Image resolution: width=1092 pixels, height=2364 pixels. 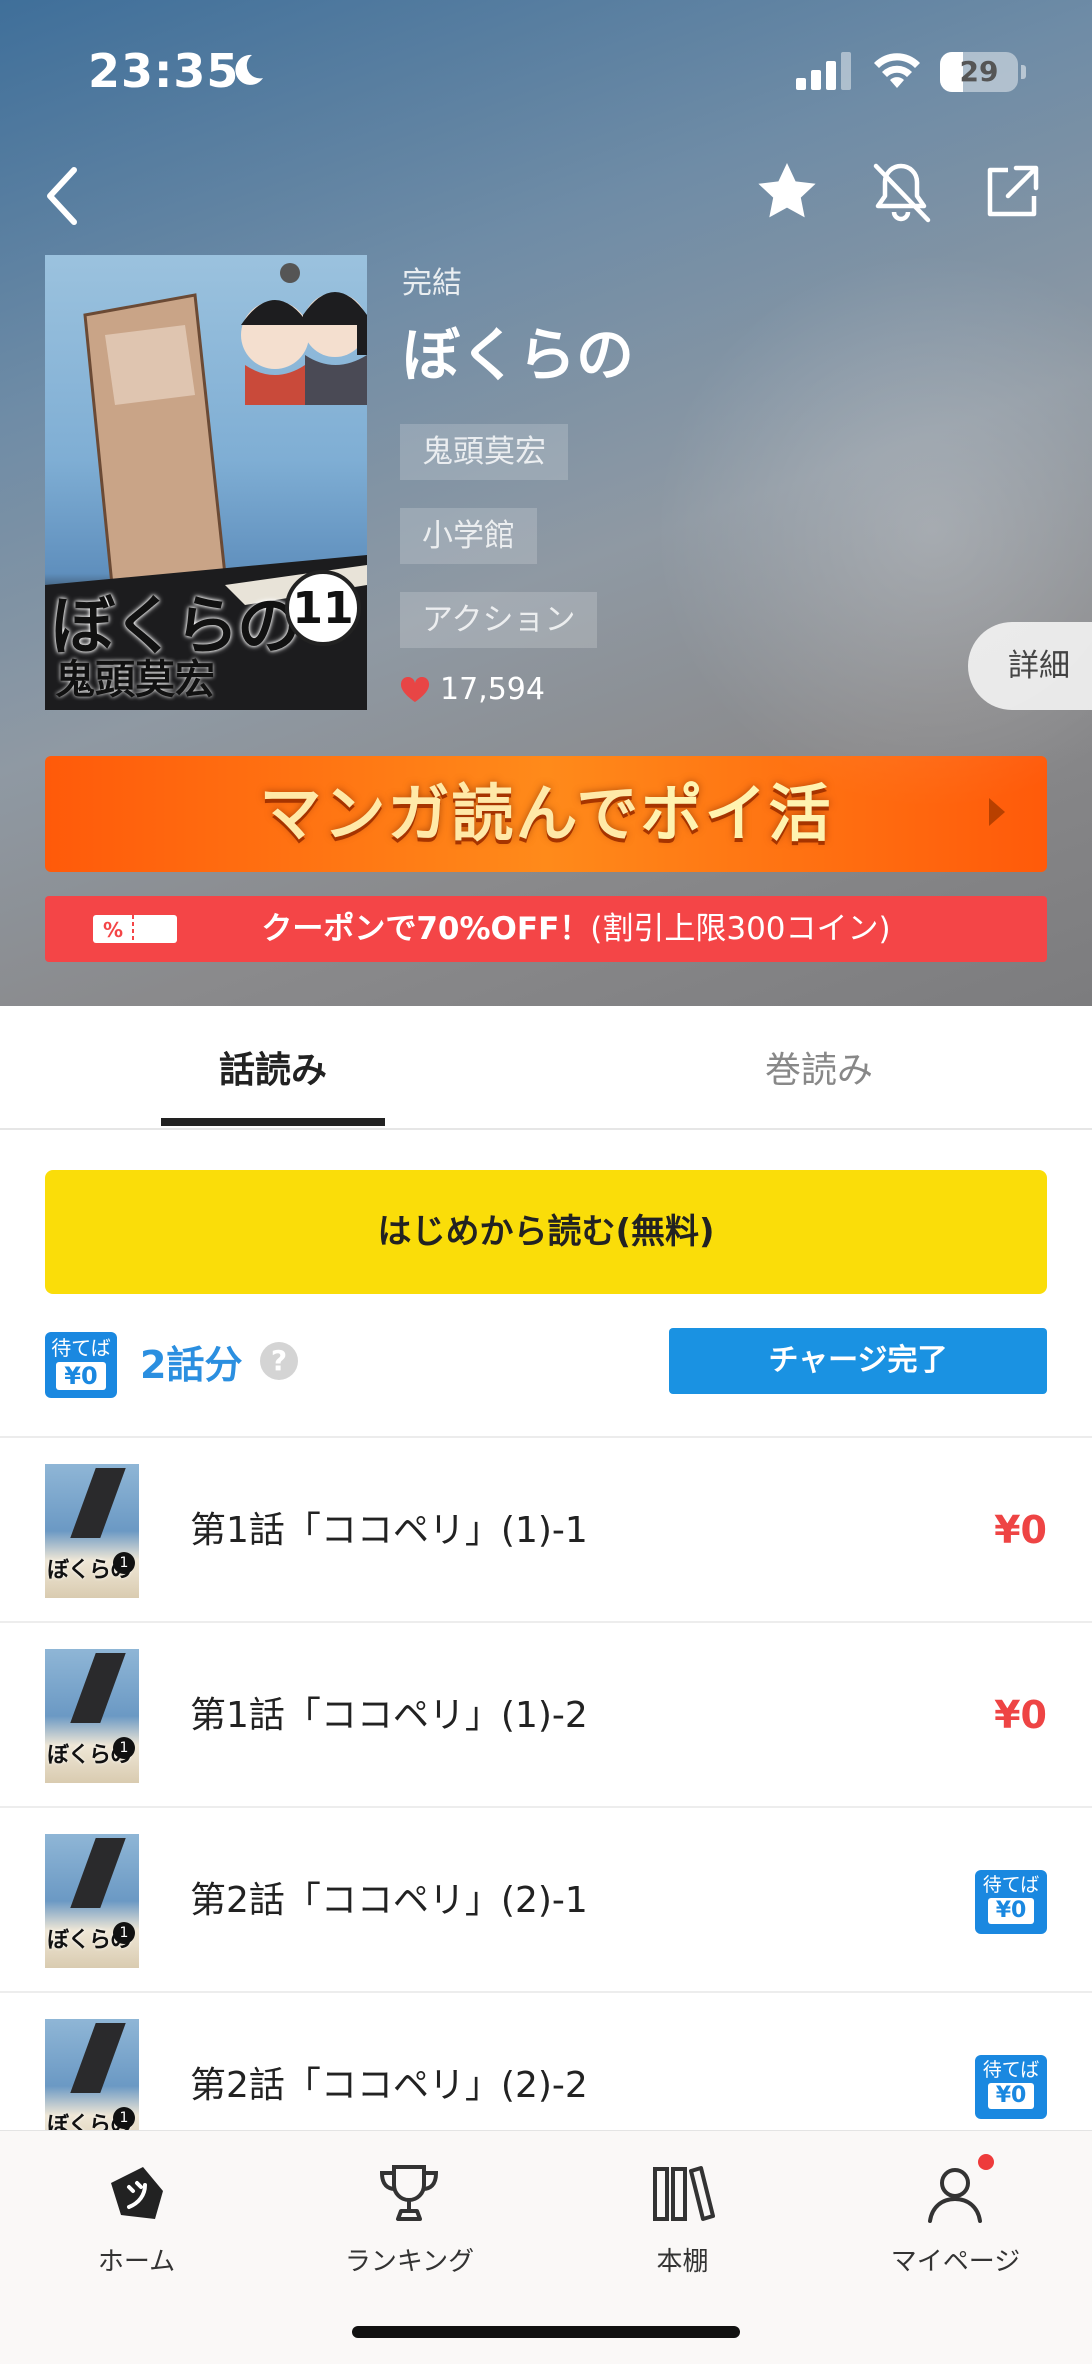 I want to click on nav-home-label: ホーム, so click(x=136, y=2262).